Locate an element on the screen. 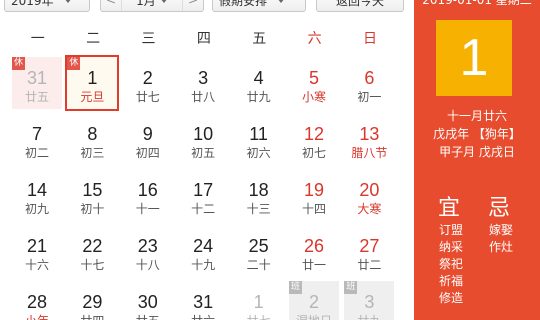 Image resolution: width=540 pixels, height=320 pixels. weekday-label: 二 is located at coordinates (93, 39).